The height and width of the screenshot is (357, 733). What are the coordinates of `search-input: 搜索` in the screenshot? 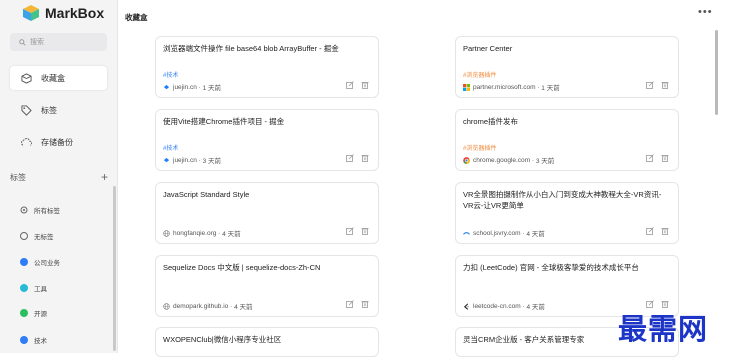 It's located at (58, 42).